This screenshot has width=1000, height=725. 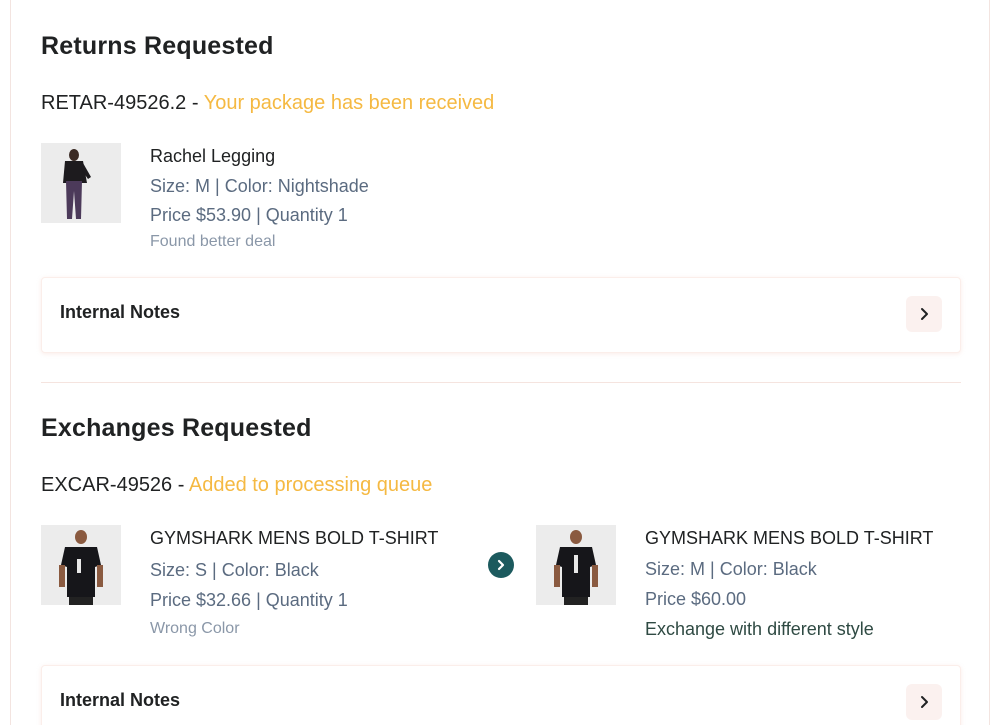 I want to click on exchange-new-image, so click(x=576, y=565).